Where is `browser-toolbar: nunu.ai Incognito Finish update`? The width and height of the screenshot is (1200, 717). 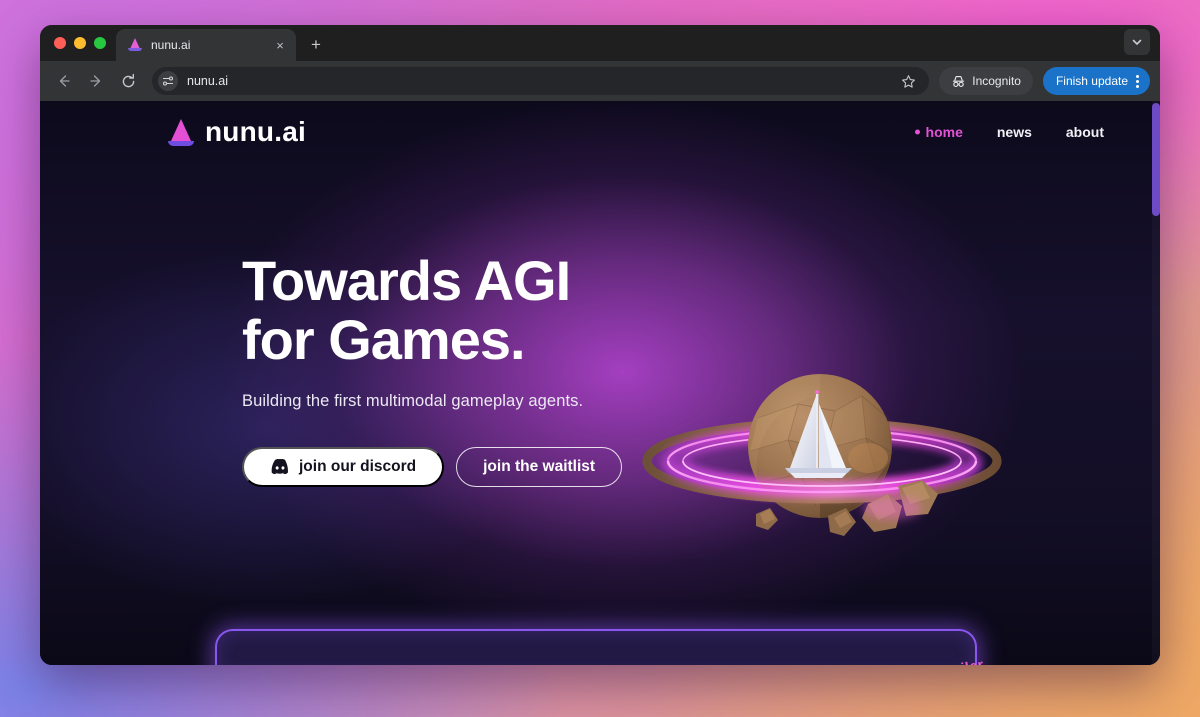 browser-toolbar: nunu.ai Incognito Finish update is located at coordinates (600, 81).